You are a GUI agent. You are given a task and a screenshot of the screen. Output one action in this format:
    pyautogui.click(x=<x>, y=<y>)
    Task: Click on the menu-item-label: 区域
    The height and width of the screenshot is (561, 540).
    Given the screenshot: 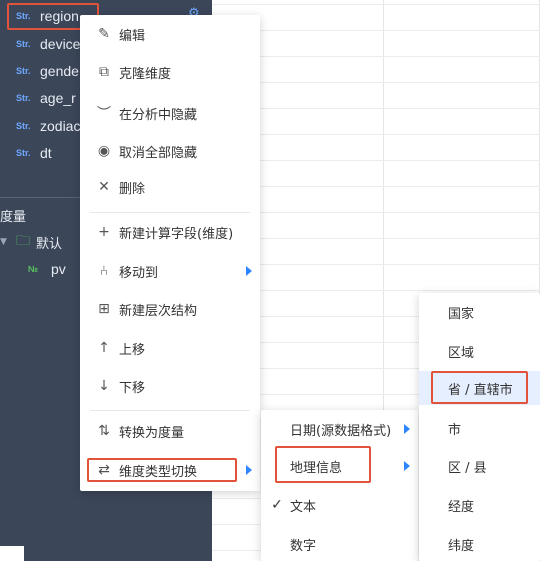 What is the action you would take?
    pyautogui.click(x=461, y=353)
    